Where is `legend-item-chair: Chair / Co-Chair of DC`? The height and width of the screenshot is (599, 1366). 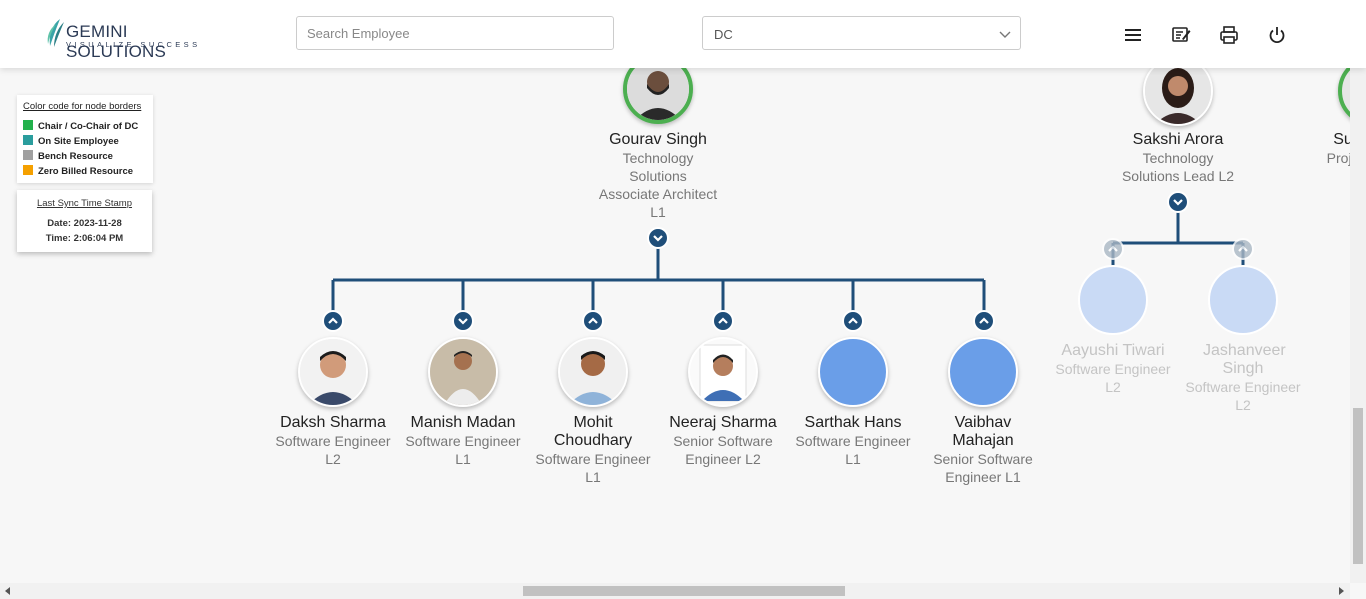
legend-item-chair: Chair / Co-Chair of DC is located at coordinates (80, 126).